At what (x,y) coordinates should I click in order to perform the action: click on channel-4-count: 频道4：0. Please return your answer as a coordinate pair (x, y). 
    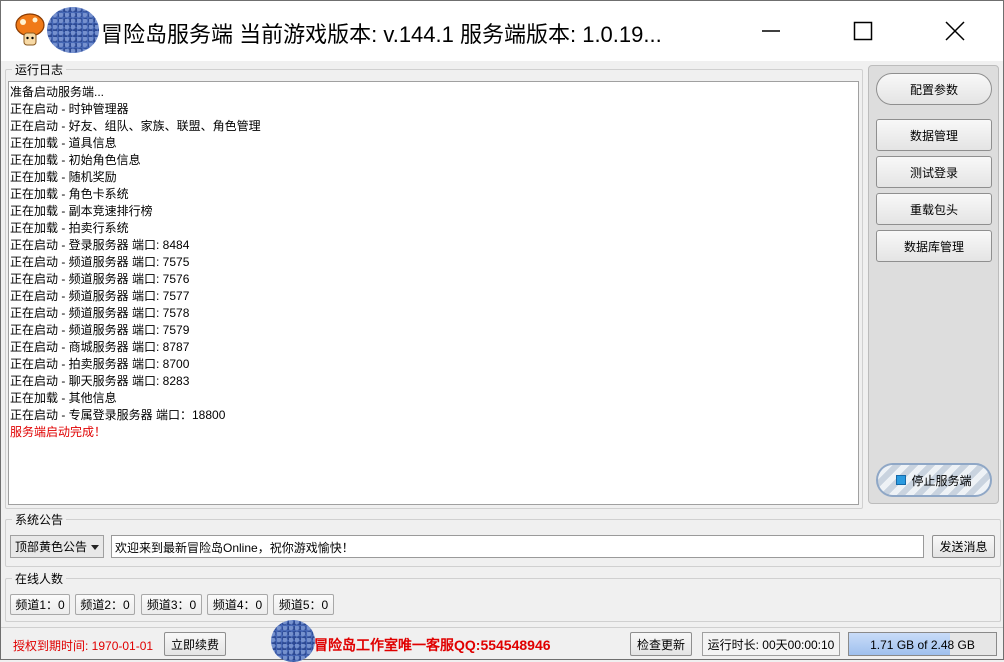
    Looking at the image, I should click on (237, 604).